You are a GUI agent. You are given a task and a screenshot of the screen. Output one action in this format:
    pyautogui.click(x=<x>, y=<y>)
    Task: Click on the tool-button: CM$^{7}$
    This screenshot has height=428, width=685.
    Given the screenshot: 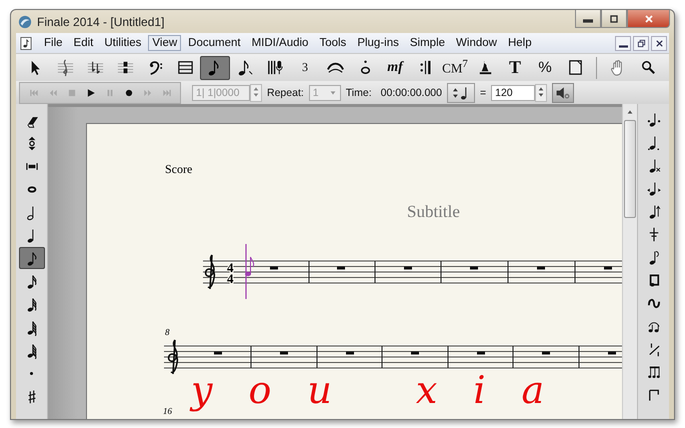 What is the action you would take?
    pyautogui.click(x=455, y=68)
    